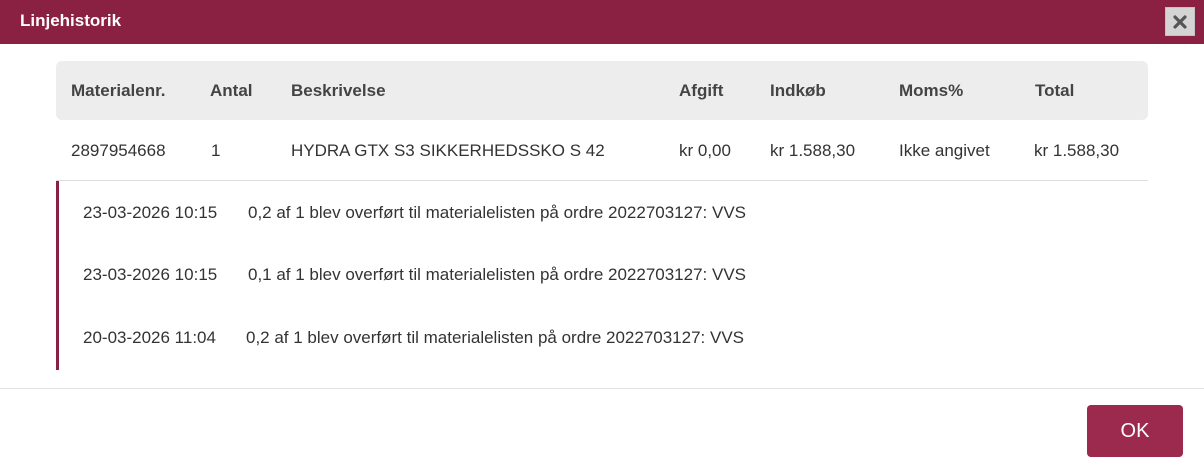 Image resolution: width=1204 pixels, height=474 pixels. What do you see at coordinates (338, 90) in the screenshot?
I see `header-beskrivelse: Beskrivelse` at bounding box center [338, 90].